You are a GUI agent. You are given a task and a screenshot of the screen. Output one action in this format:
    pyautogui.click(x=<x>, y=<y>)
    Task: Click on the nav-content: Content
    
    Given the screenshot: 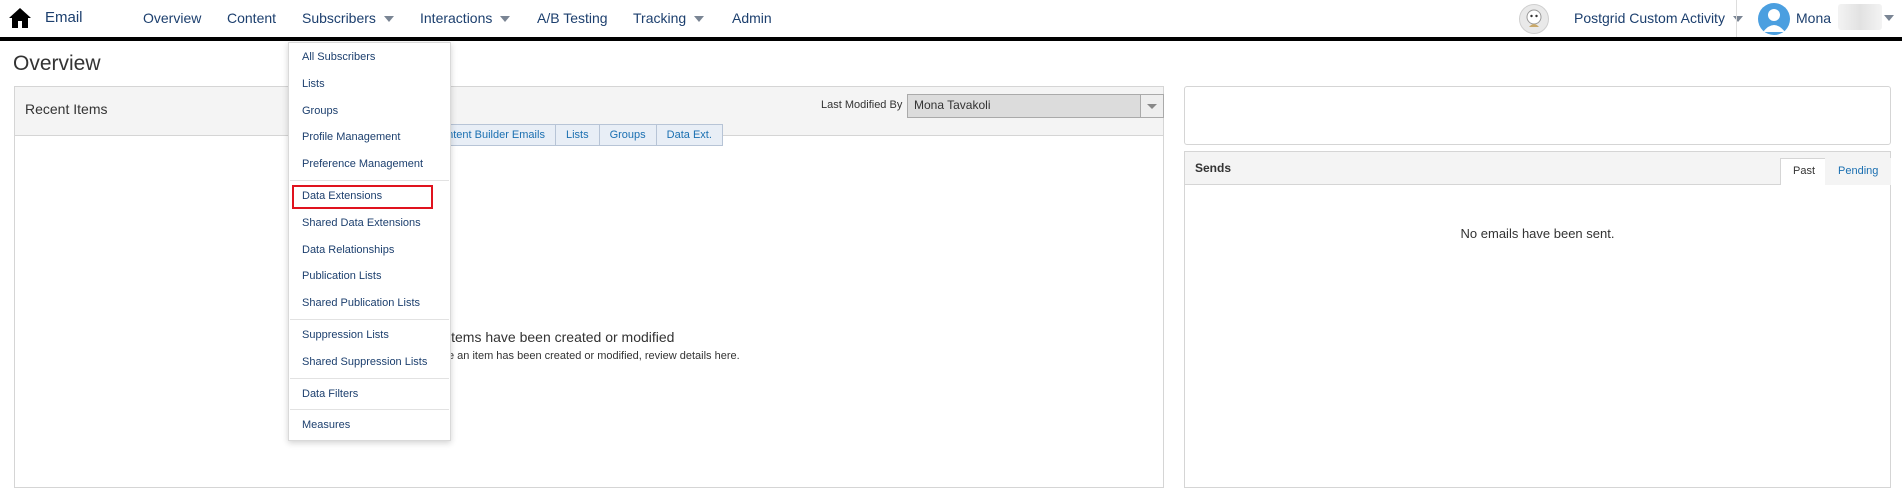 What is the action you would take?
    pyautogui.click(x=251, y=18)
    